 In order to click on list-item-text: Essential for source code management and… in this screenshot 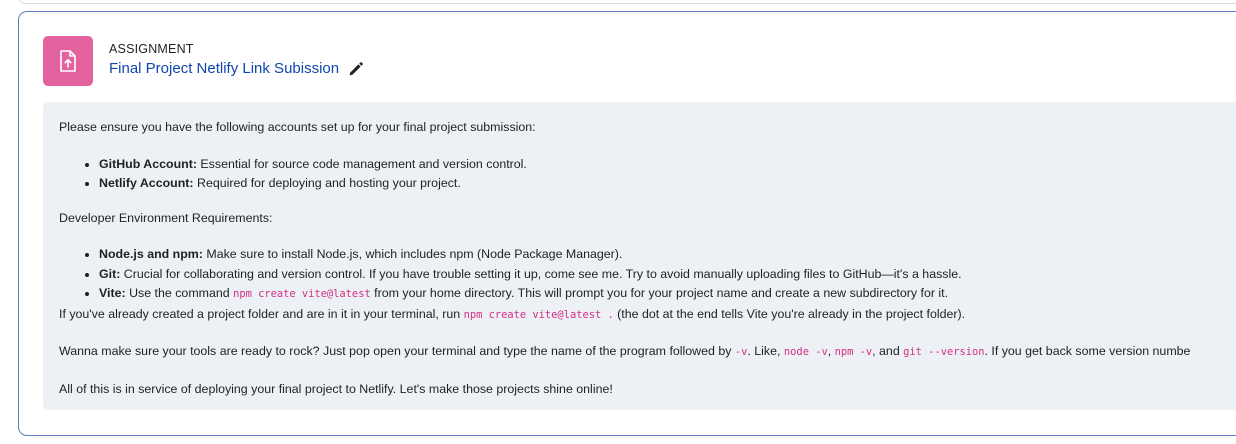, I will do `click(361, 163)`.